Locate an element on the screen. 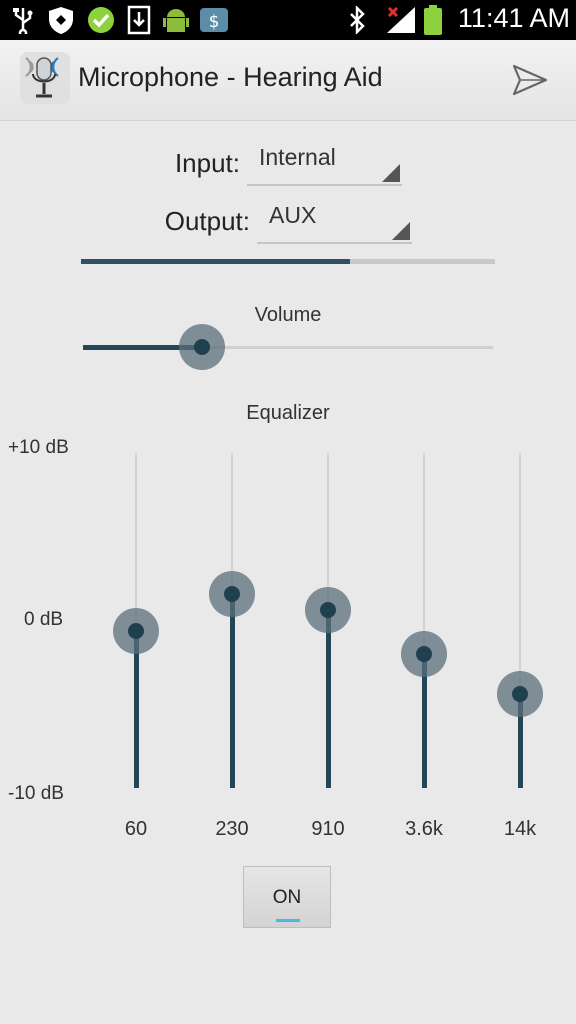  input-label: Input: is located at coordinates (207, 163).